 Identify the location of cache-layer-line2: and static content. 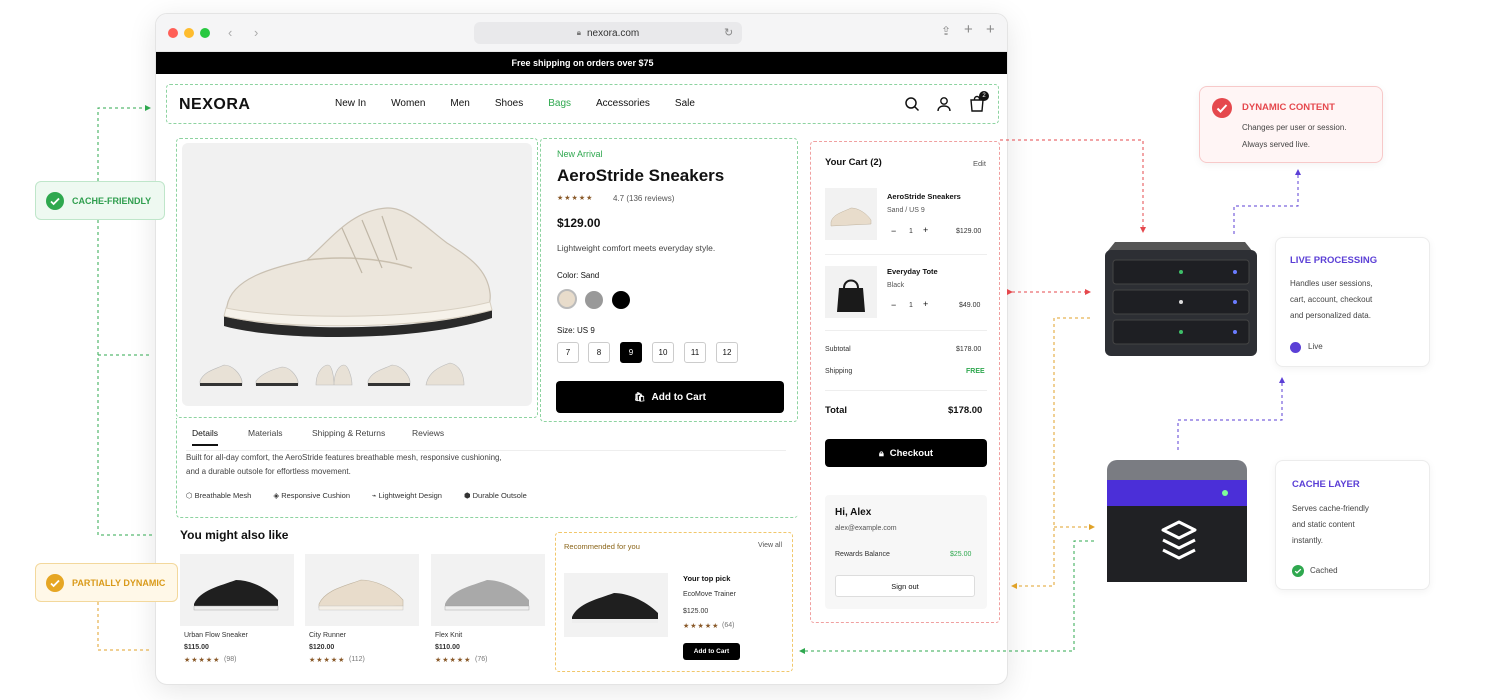
(1323, 524).